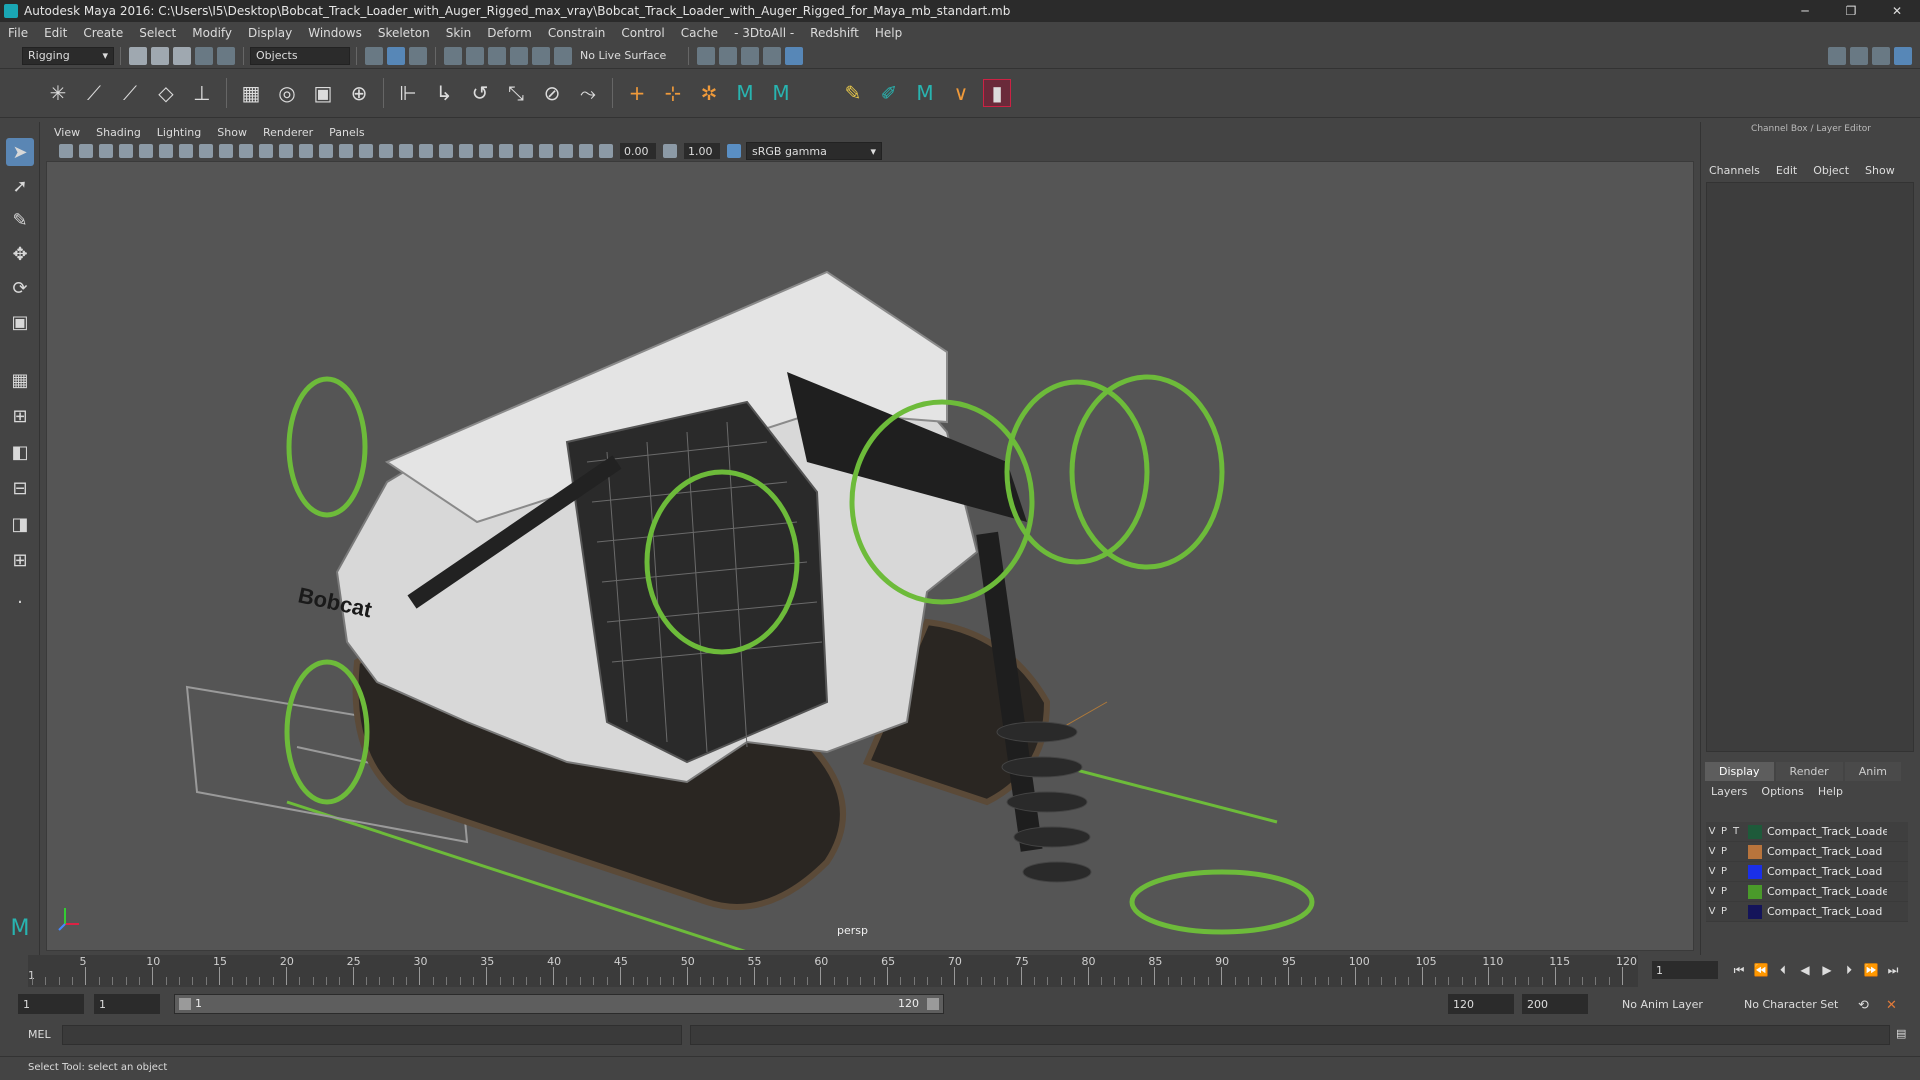 The height and width of the screenshot is (1080, 1920). Describe the element at coordinates (1830, 791) in the screenshot. I see `le-menu-help: Help` at that location.